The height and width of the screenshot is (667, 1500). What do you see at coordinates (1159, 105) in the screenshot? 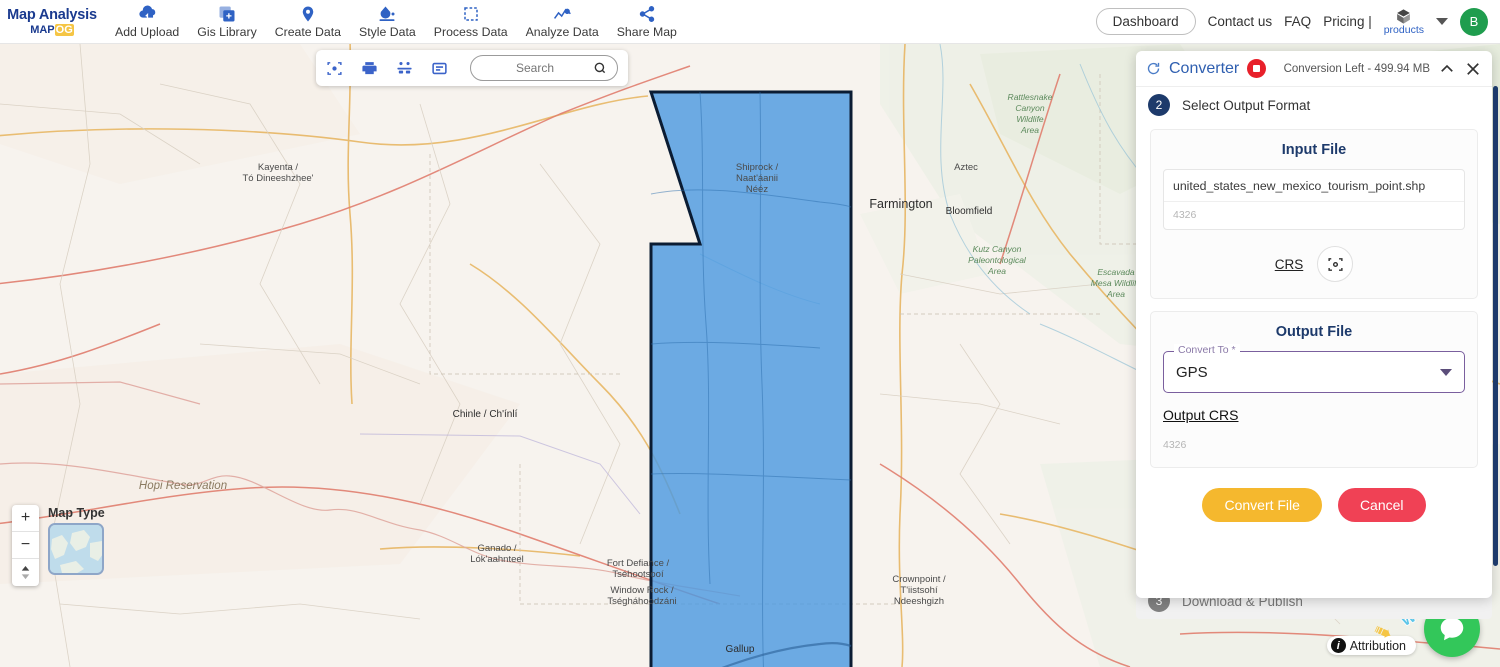
I see `step-2-number: 2` at bounding box center [1159, 105].